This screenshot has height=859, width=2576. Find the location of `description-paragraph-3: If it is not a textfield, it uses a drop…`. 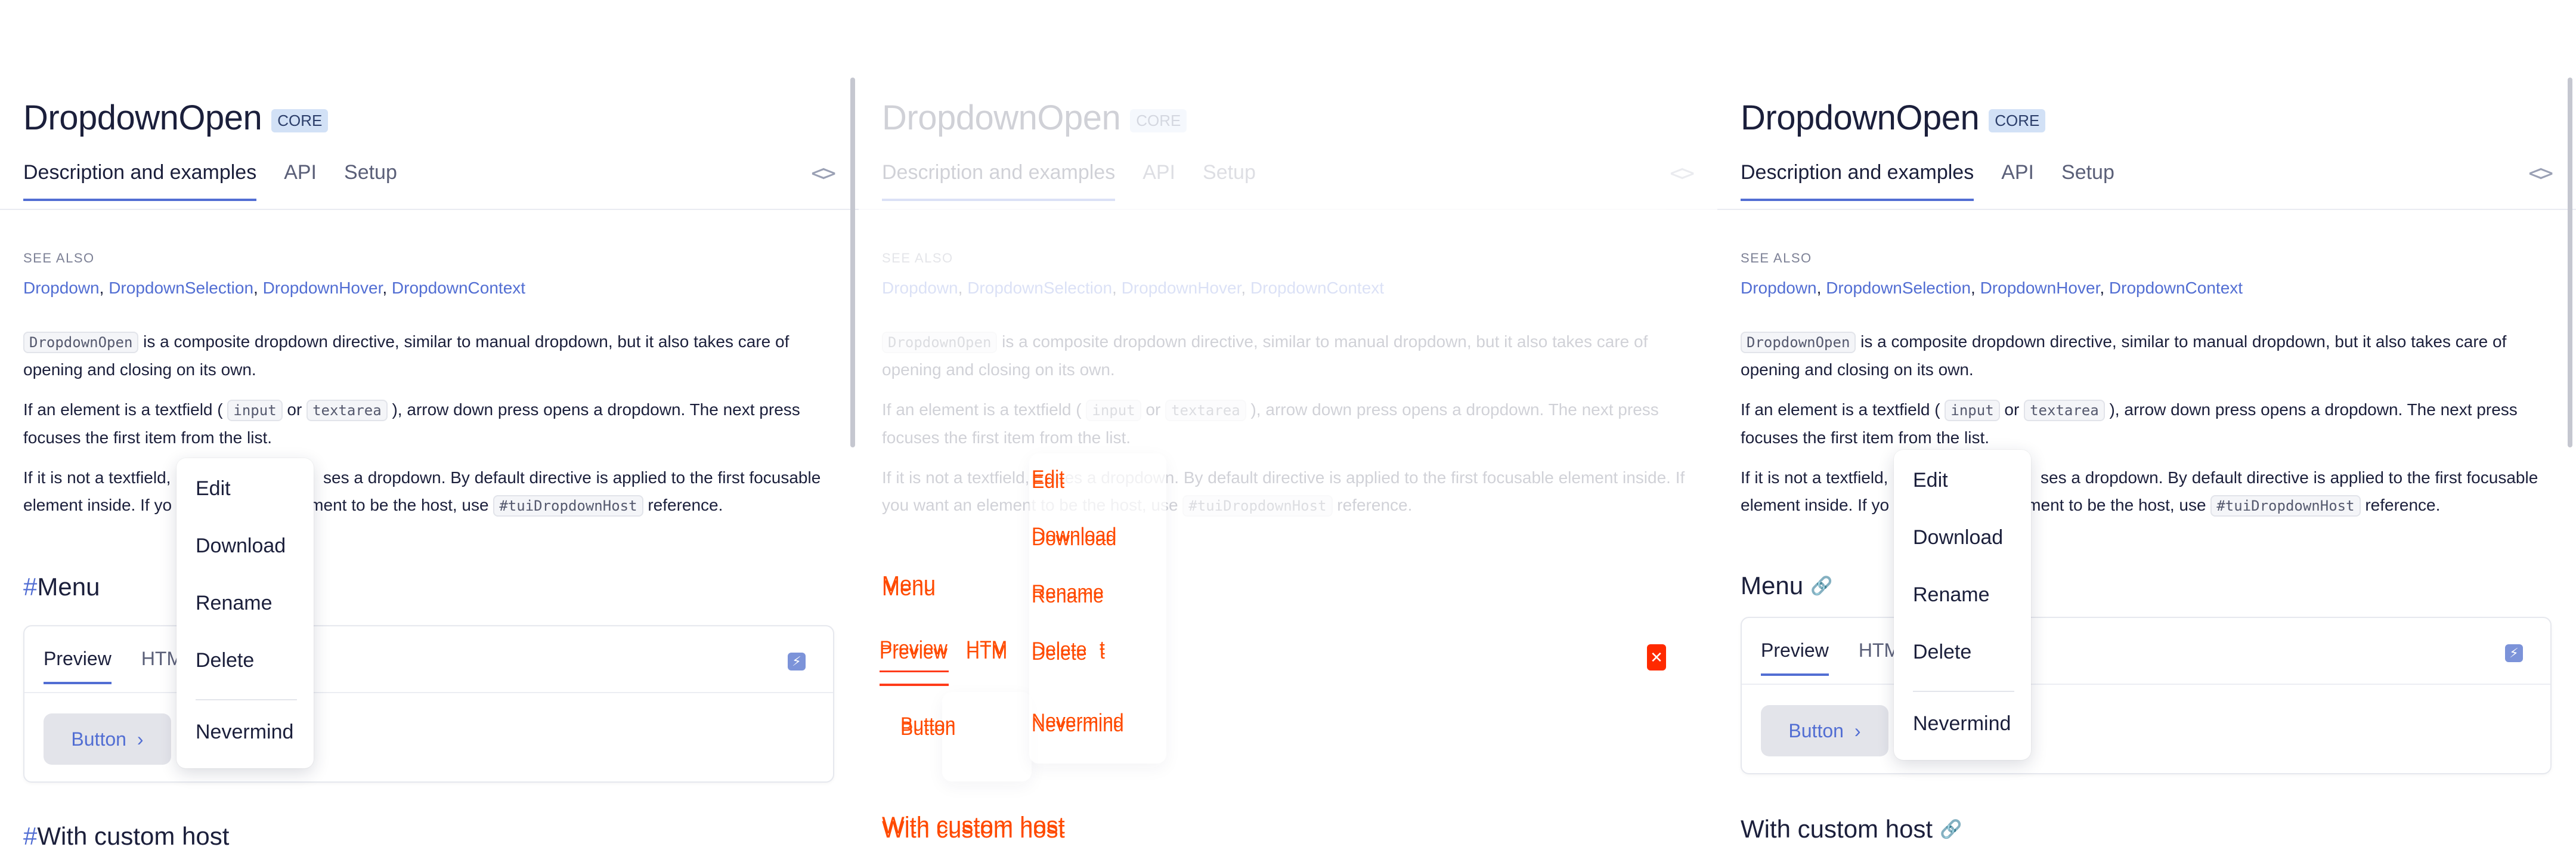

description-paragraph-3: If it is not a textfield, it uses a drop… is located at coordinates (1288, 492).